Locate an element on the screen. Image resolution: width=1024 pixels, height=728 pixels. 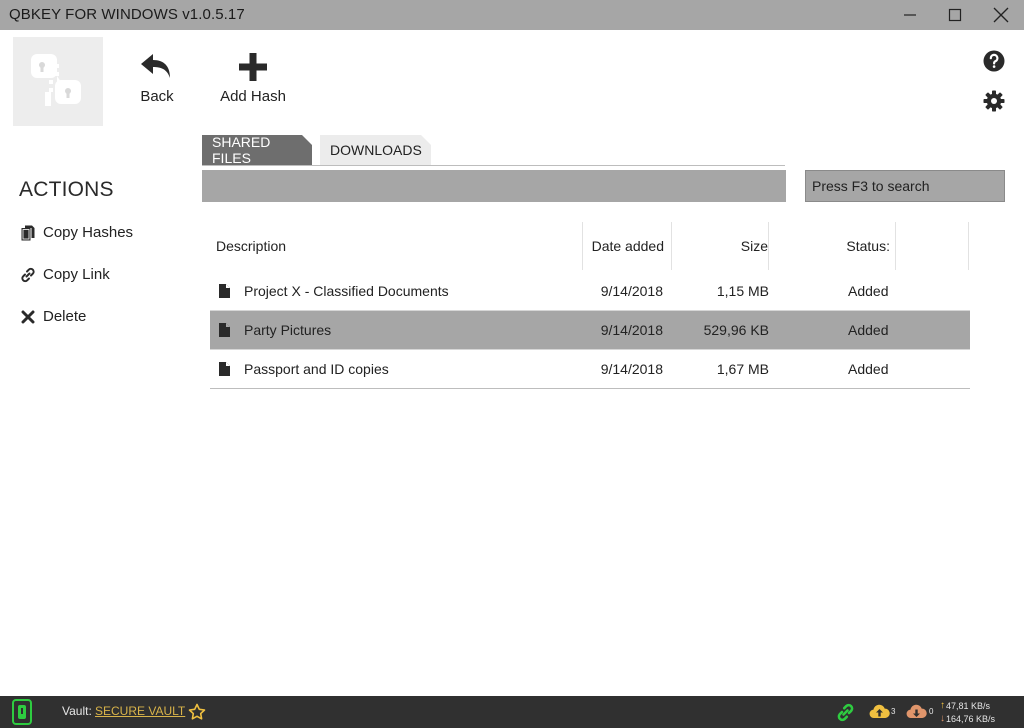
vault-lock-icon is located at coordinates (22, 712).